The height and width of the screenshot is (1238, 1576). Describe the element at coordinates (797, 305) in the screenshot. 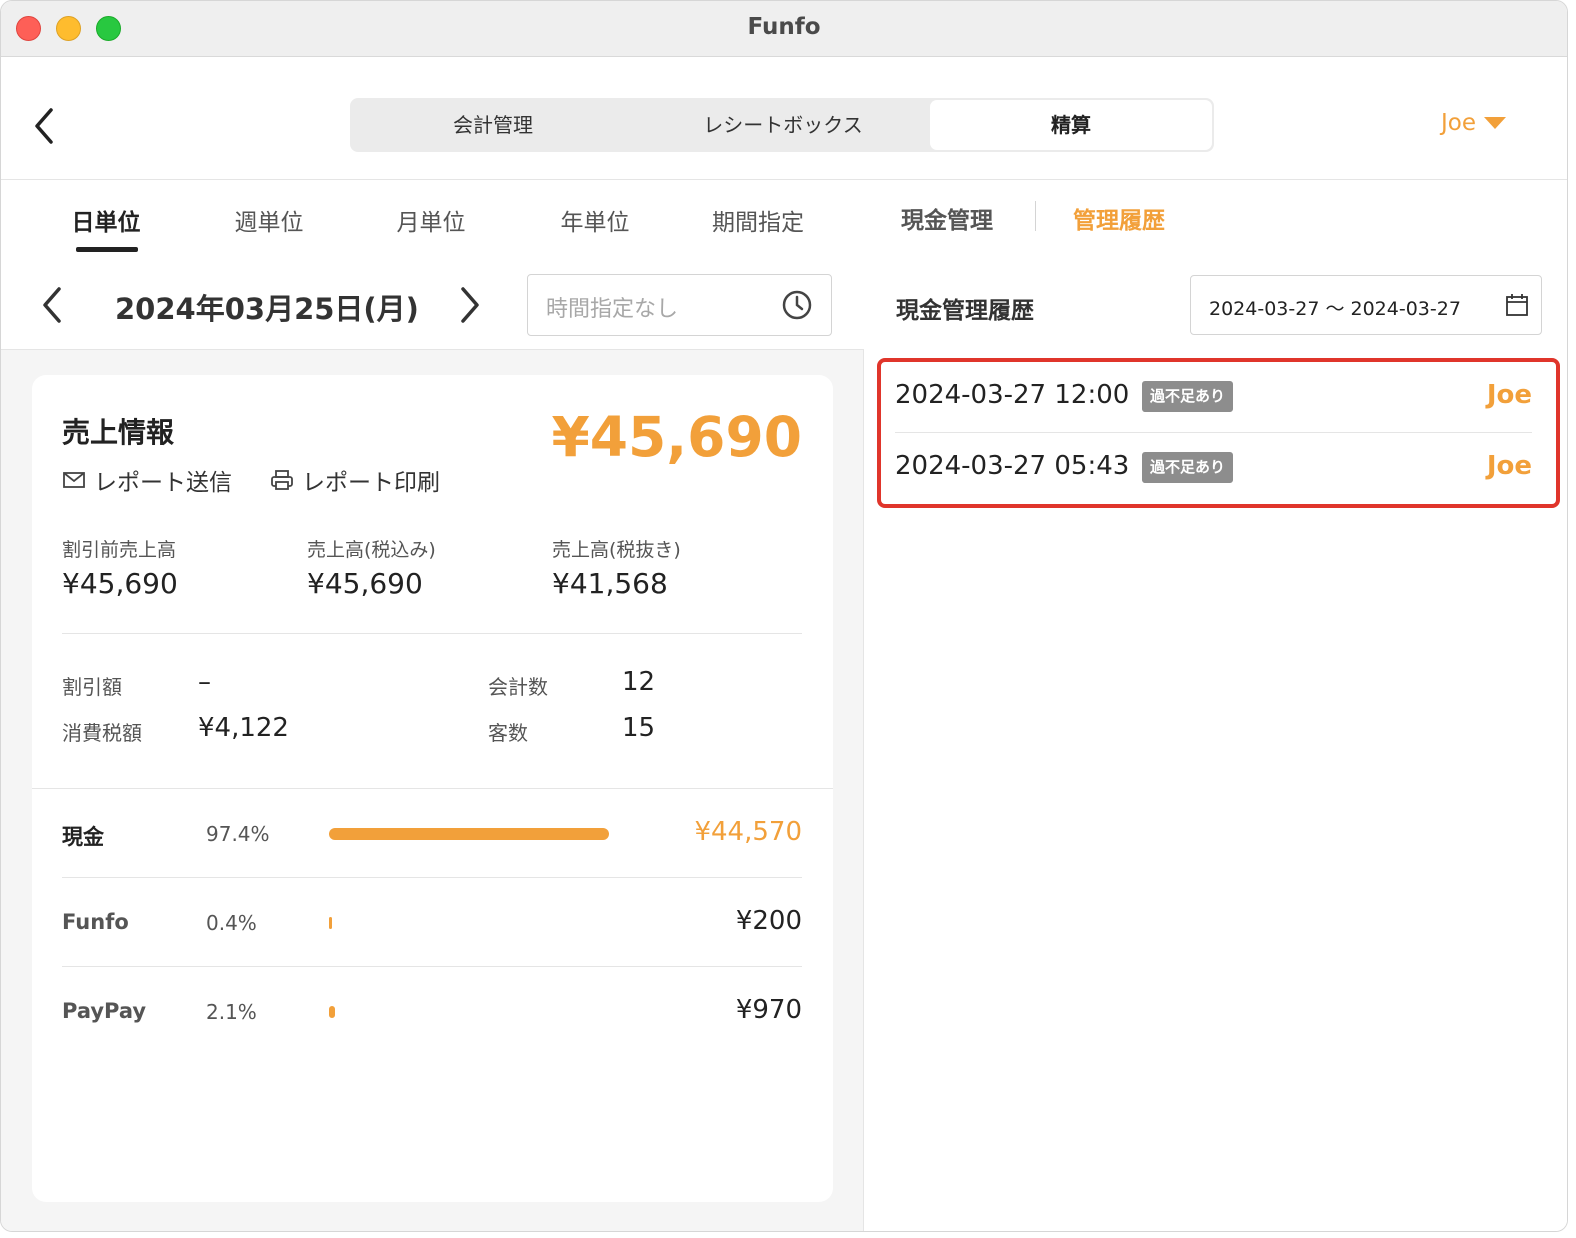

I see `clock-icon` at that location.